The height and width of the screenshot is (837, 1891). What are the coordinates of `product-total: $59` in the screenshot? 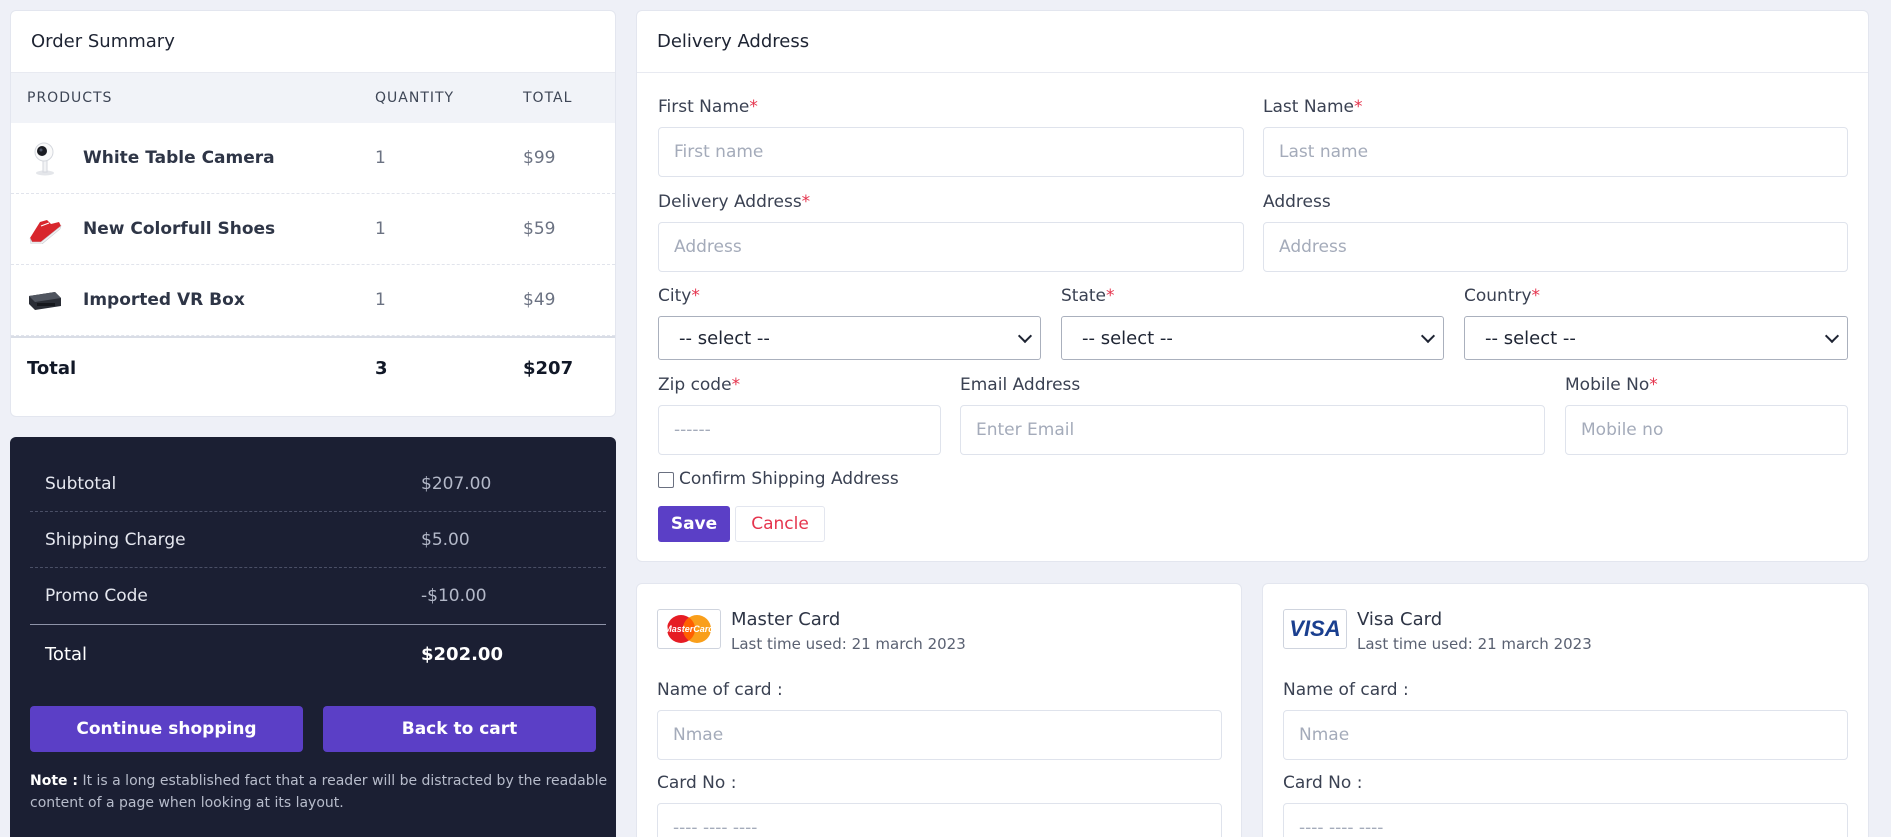 It's located at (539, 229).